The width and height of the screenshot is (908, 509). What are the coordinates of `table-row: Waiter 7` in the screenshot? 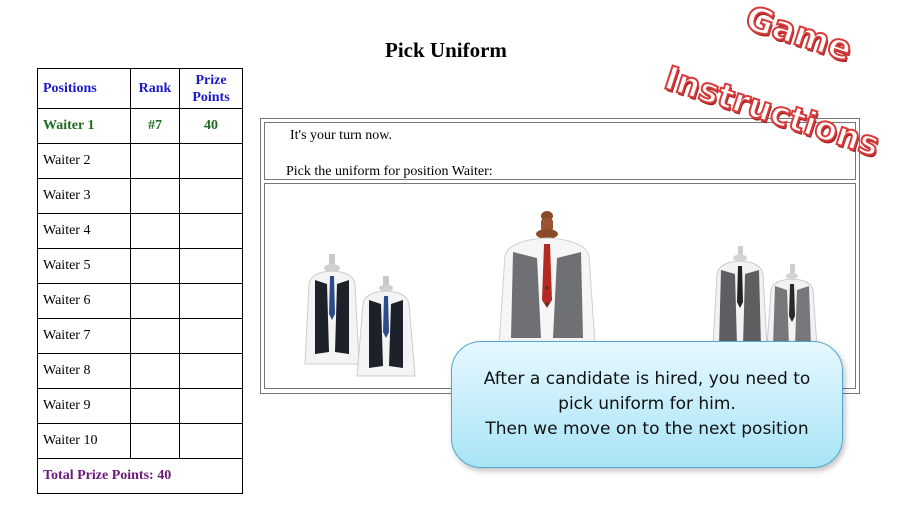 It's located at (140, 336).